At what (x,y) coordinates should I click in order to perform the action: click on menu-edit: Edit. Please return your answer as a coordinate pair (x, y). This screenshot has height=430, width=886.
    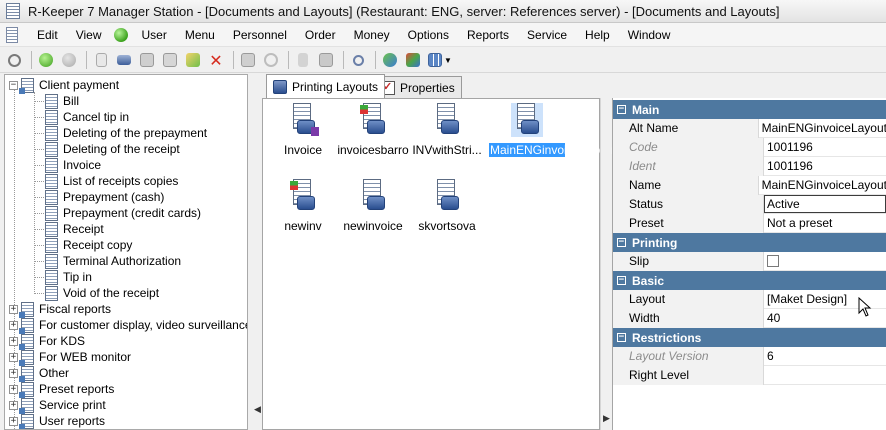
    Looking at the image, I should click on (47, 35).